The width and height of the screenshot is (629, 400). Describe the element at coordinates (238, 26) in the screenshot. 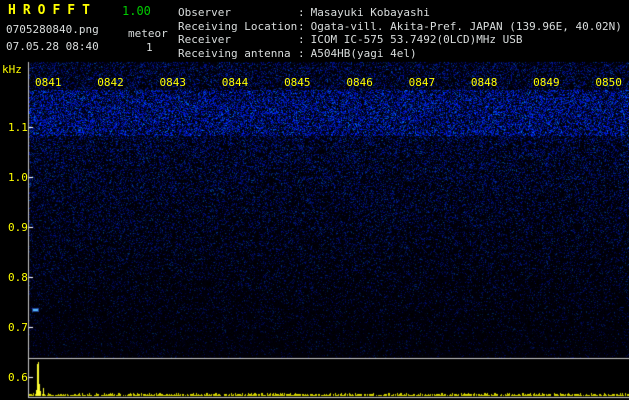

I see `info-label: Receiving Location` at that location.